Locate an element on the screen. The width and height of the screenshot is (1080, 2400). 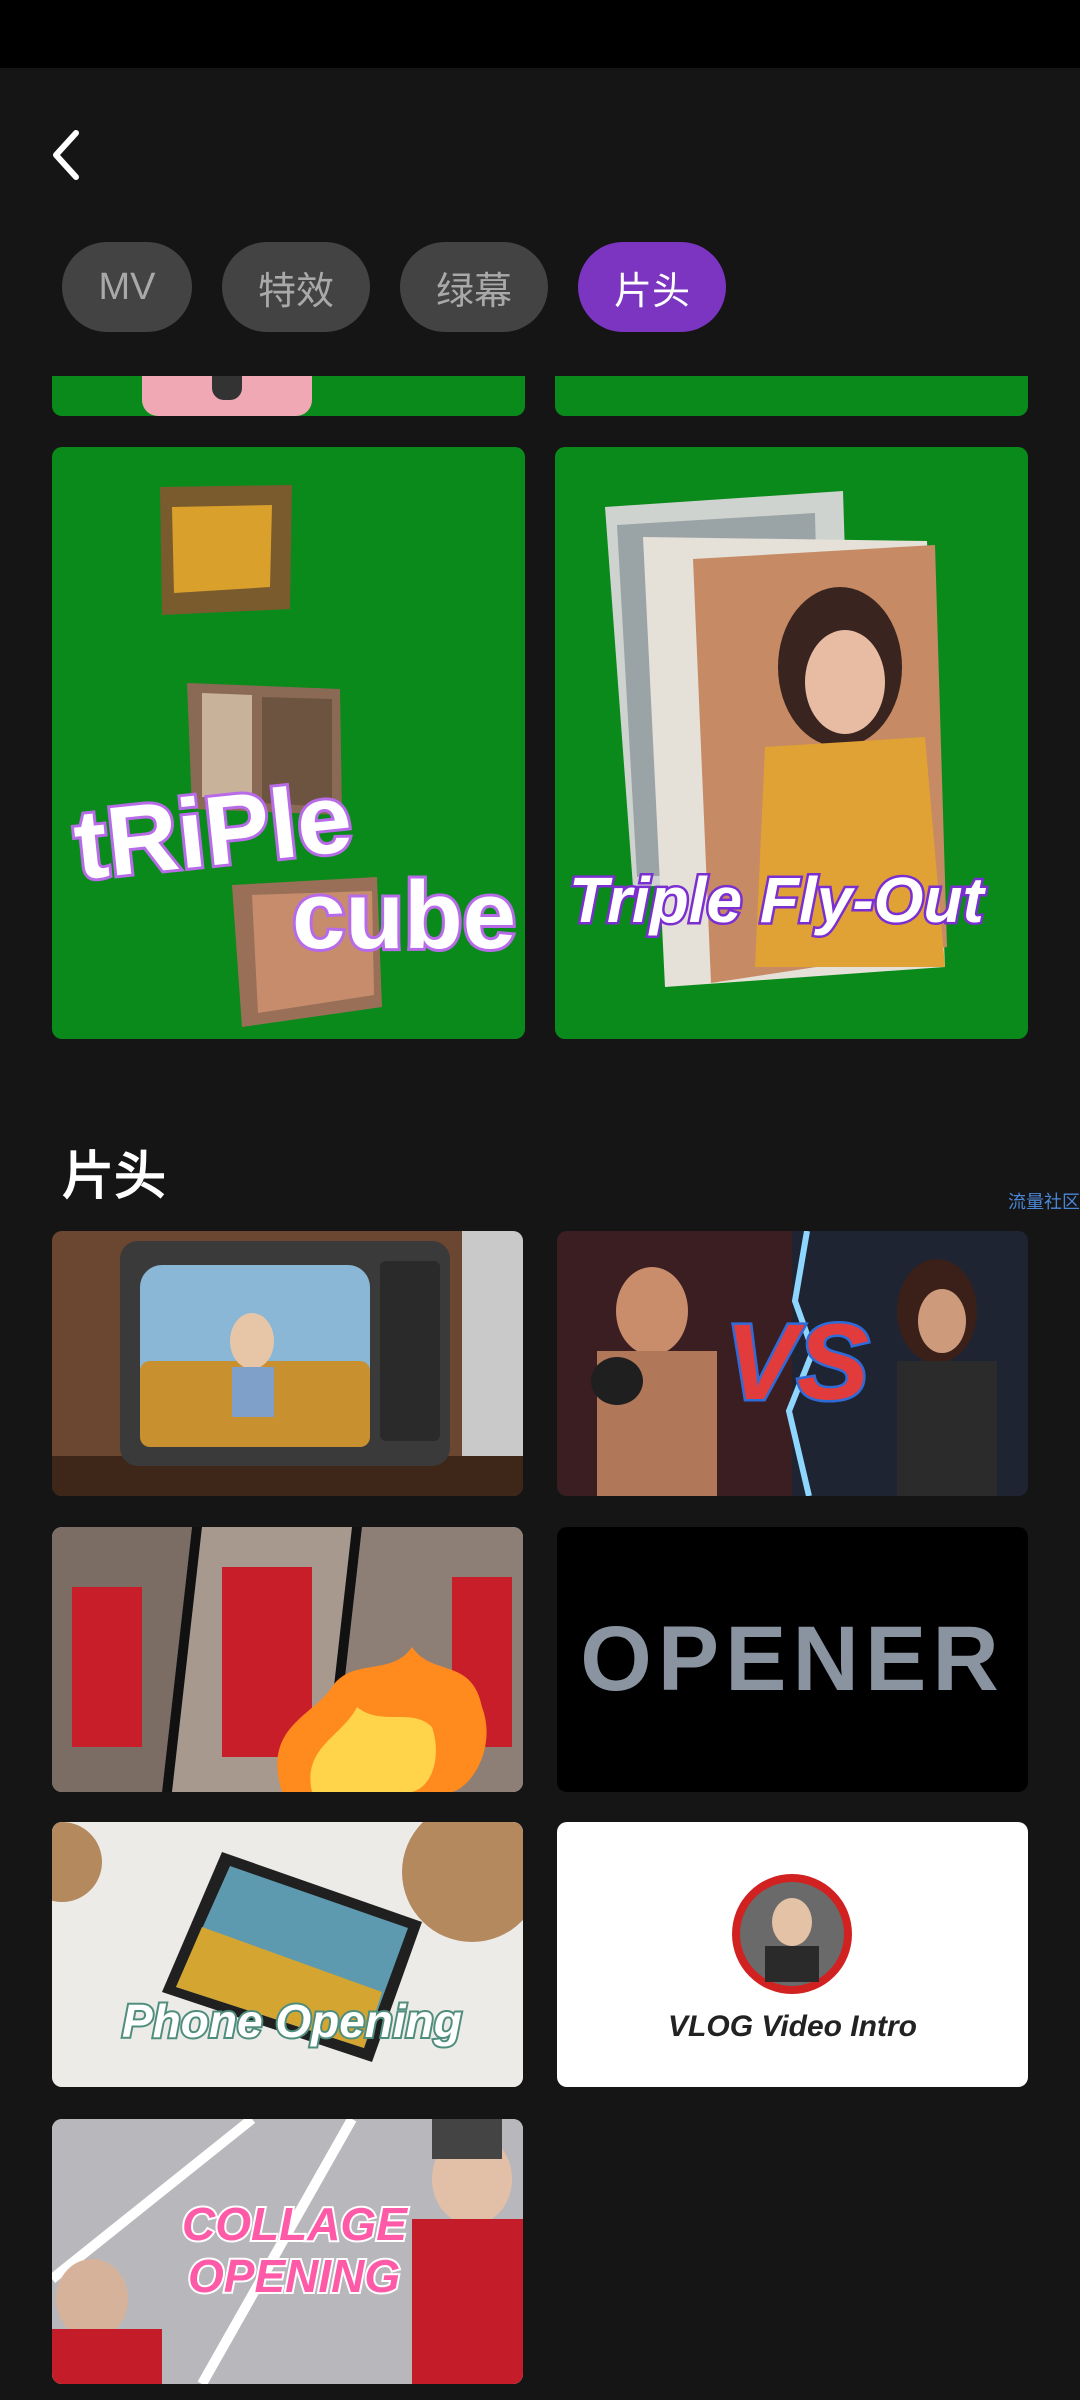
green-card-partial-right is located at coordinates (791, 396).